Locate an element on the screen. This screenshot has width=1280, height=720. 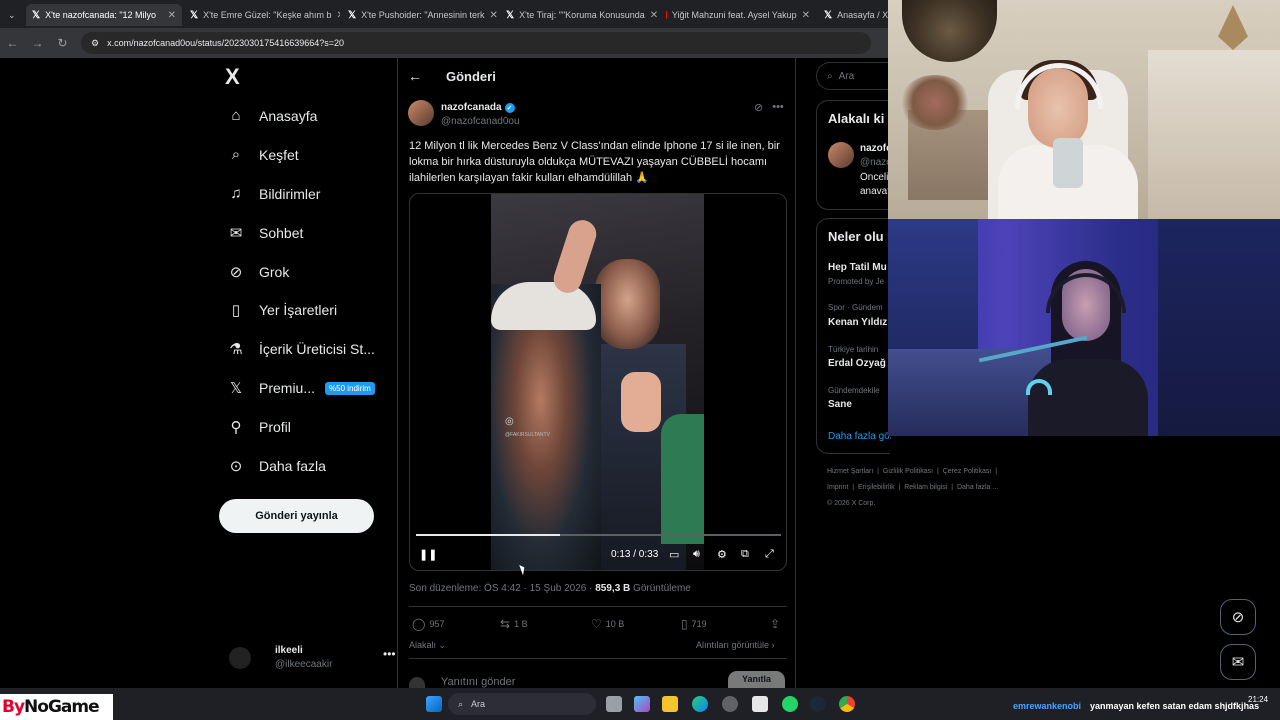
copilot-icon is located at coordinates (642, 704).